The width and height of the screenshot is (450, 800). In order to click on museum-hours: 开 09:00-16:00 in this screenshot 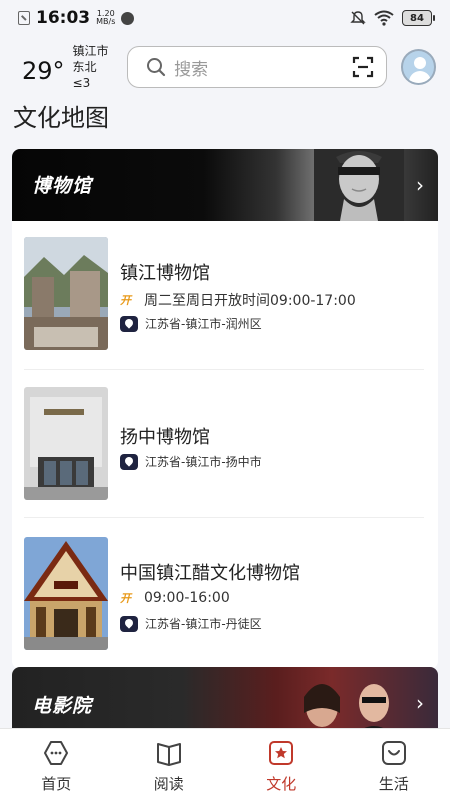, I will do `click(175, 598)`.